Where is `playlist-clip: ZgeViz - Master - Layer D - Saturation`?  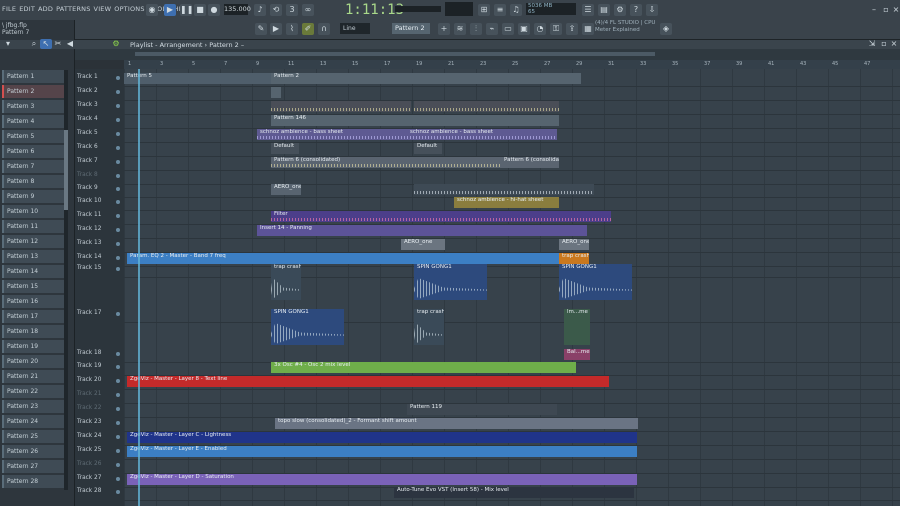
playlist-clip: ZgeViz - Master - Layer D - Saturation is located at coordinates (382, 479).